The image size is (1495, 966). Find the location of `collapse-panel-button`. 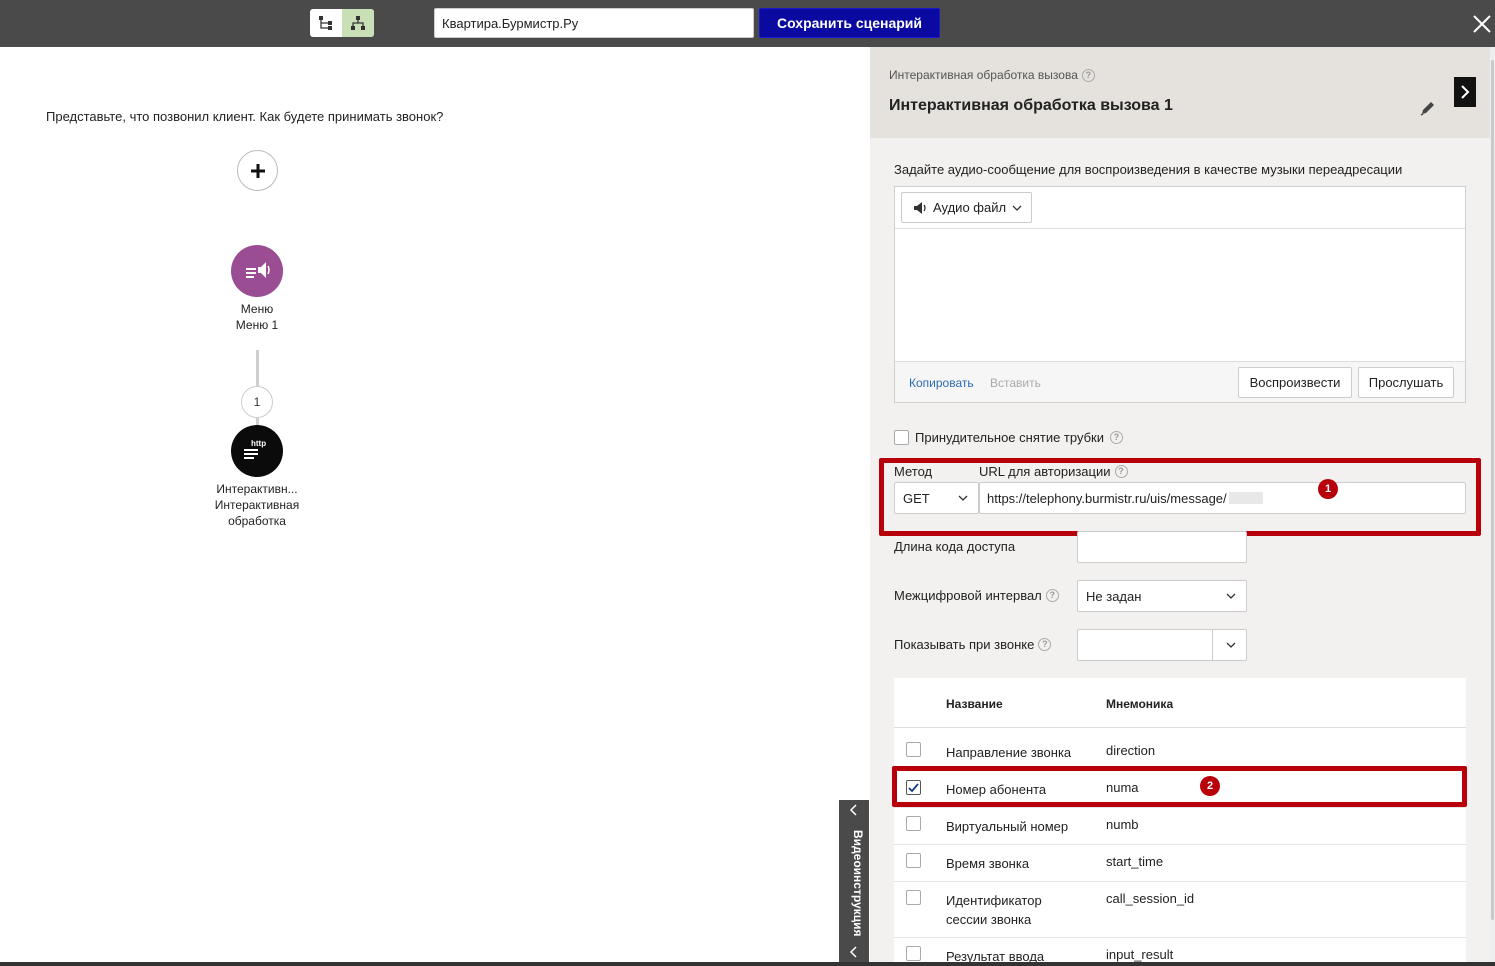

collapse-panel-button is located at coordinates (1465, 92).